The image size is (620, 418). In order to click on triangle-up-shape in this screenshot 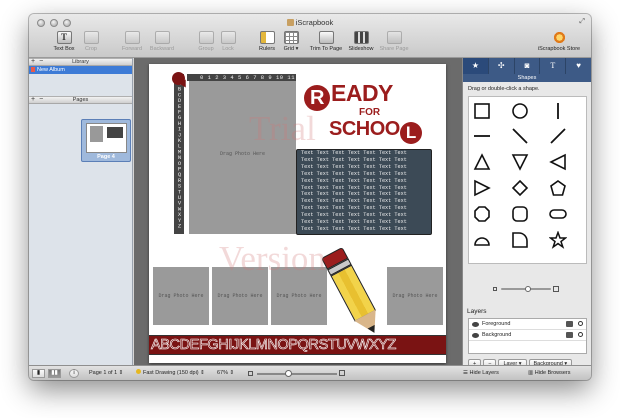, I will do `click(482, 162)`.